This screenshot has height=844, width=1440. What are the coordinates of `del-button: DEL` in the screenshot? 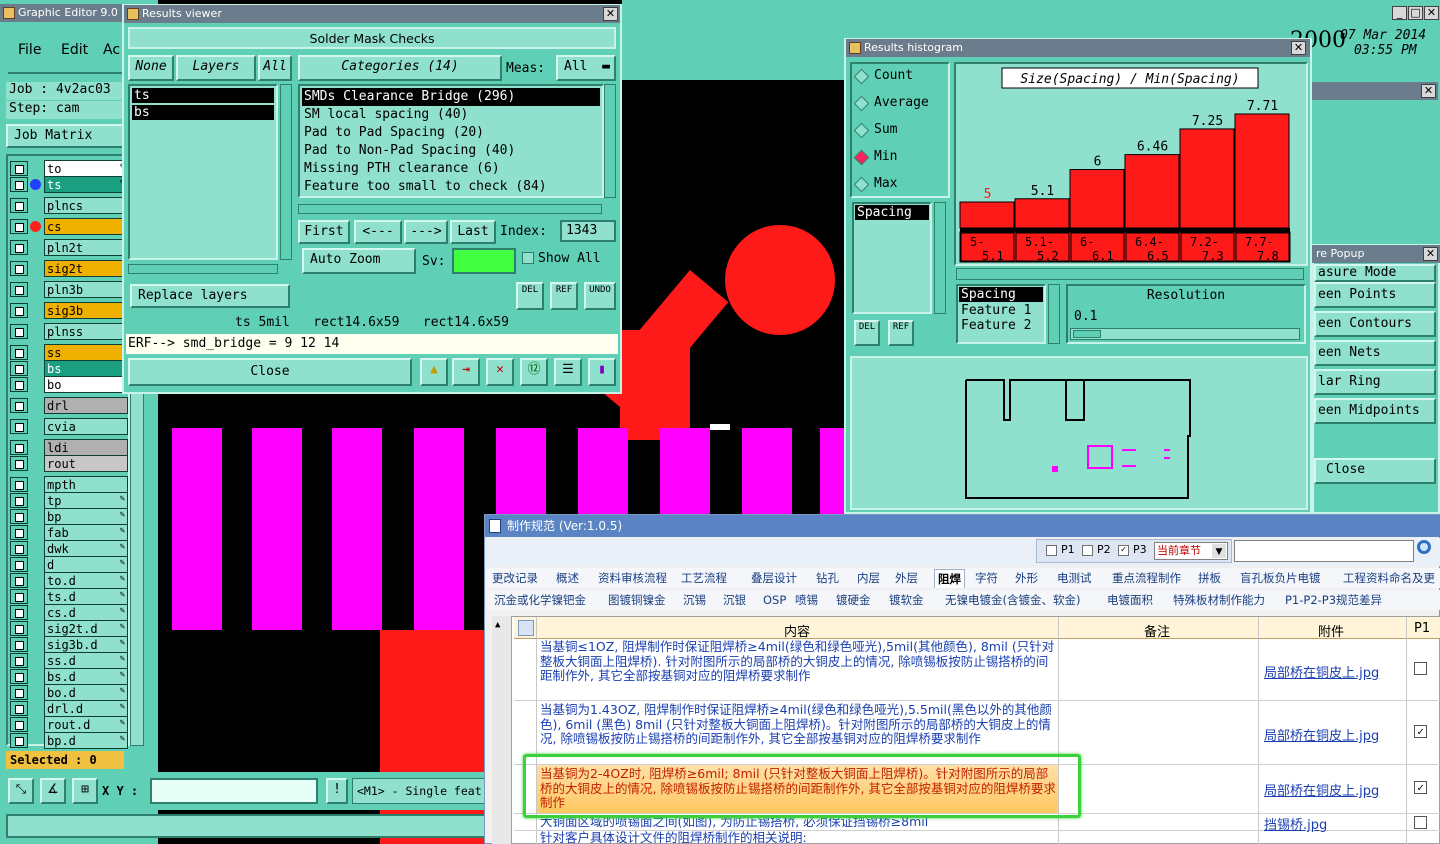 It's located at (530, 296).